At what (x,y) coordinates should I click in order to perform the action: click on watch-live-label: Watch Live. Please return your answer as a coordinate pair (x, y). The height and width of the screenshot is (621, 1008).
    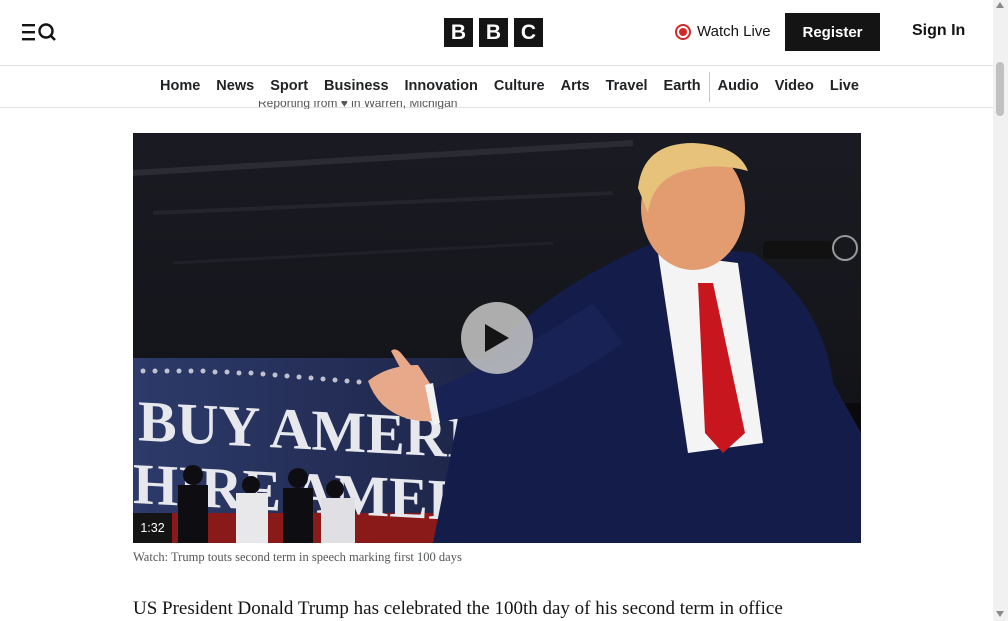
    Looking at the image, I should click on (734, 31).